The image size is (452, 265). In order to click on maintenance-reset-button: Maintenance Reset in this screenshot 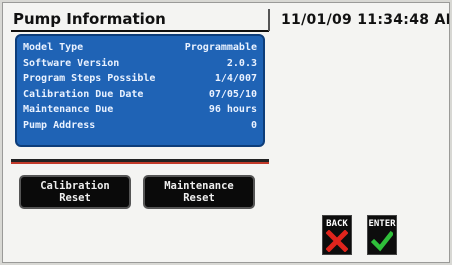, I will do `click(199, 192)`.